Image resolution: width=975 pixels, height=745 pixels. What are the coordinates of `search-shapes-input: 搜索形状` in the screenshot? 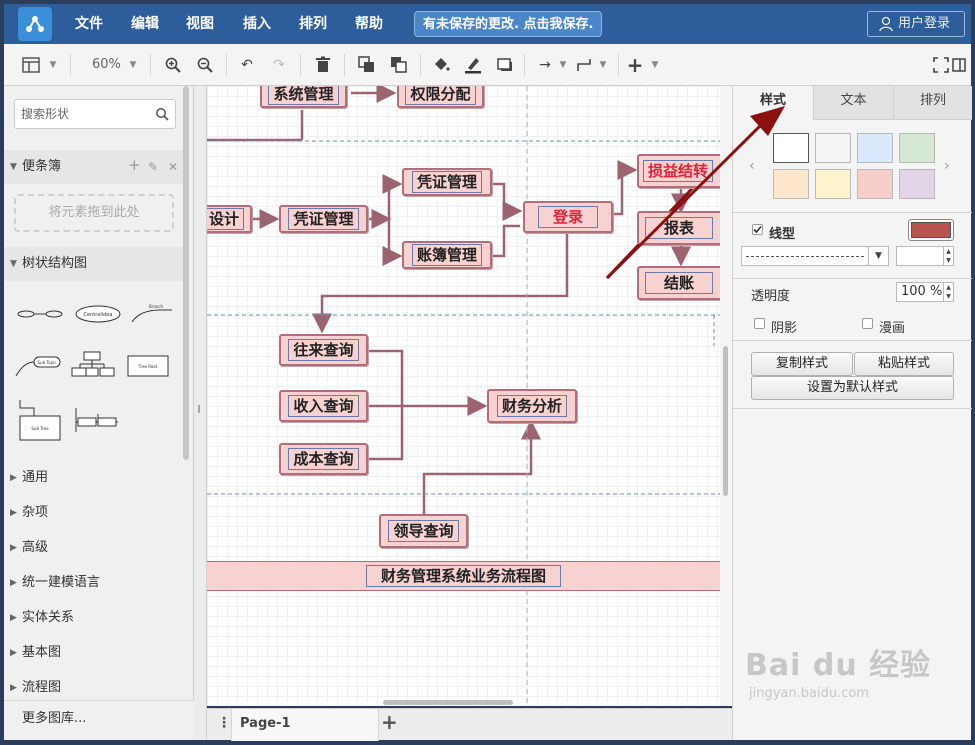 It's located at (95, 114).